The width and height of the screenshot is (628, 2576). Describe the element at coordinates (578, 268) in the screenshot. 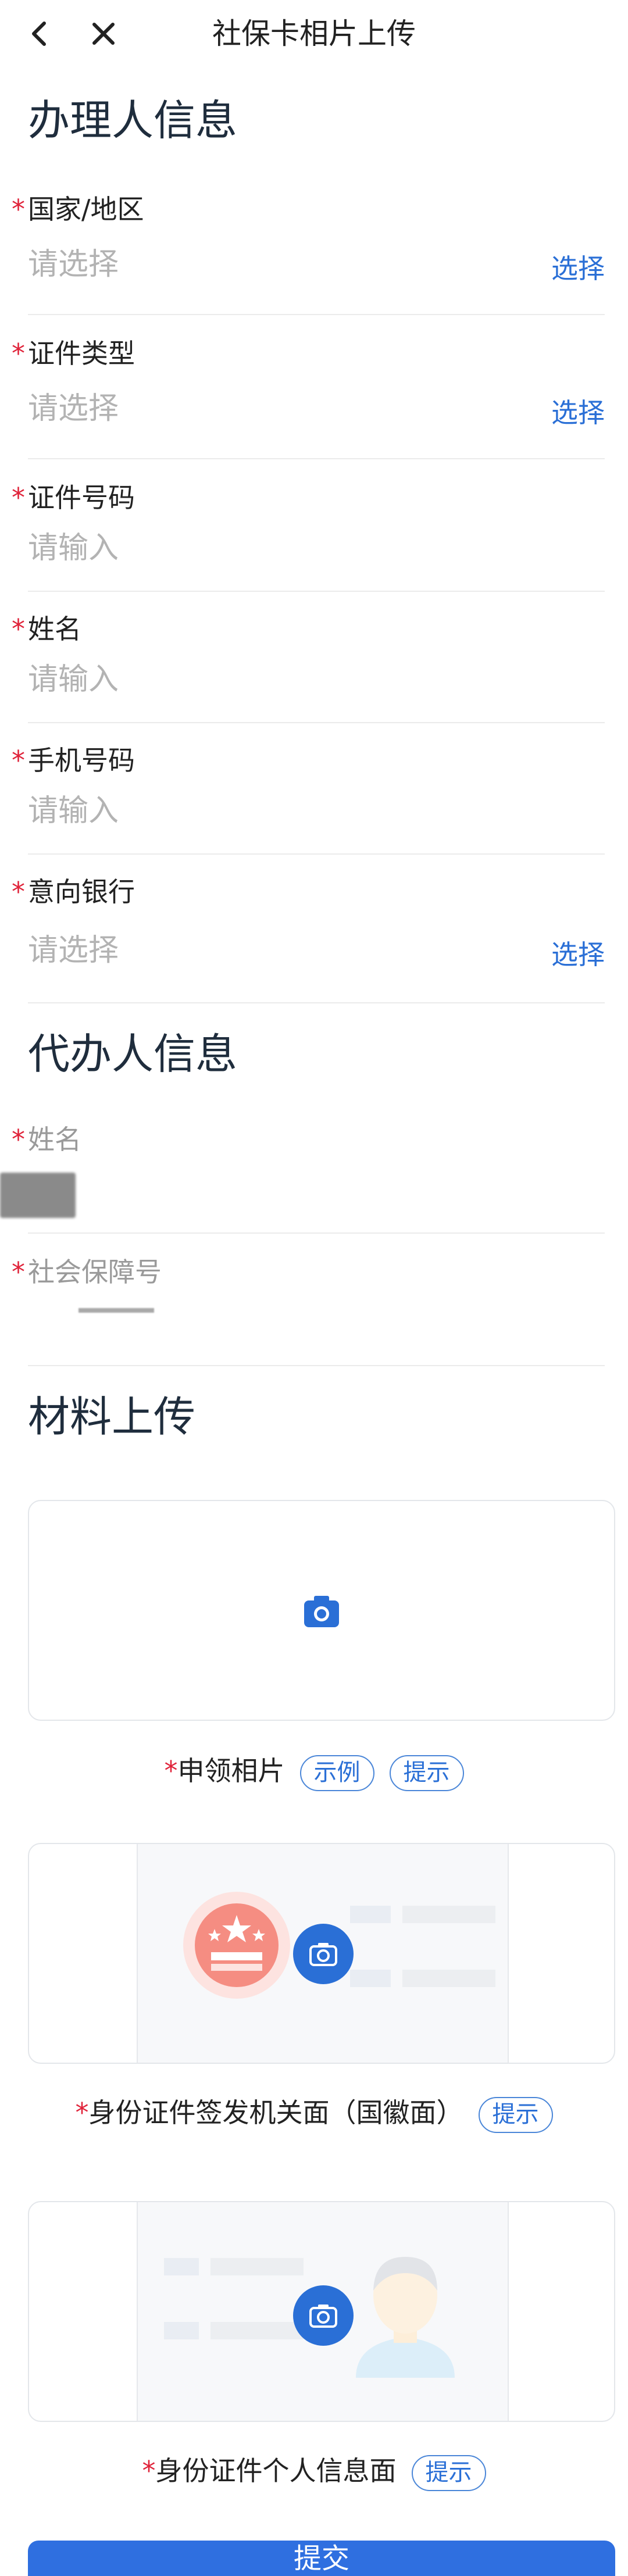

I see `country-select-button: 选择` at that location.